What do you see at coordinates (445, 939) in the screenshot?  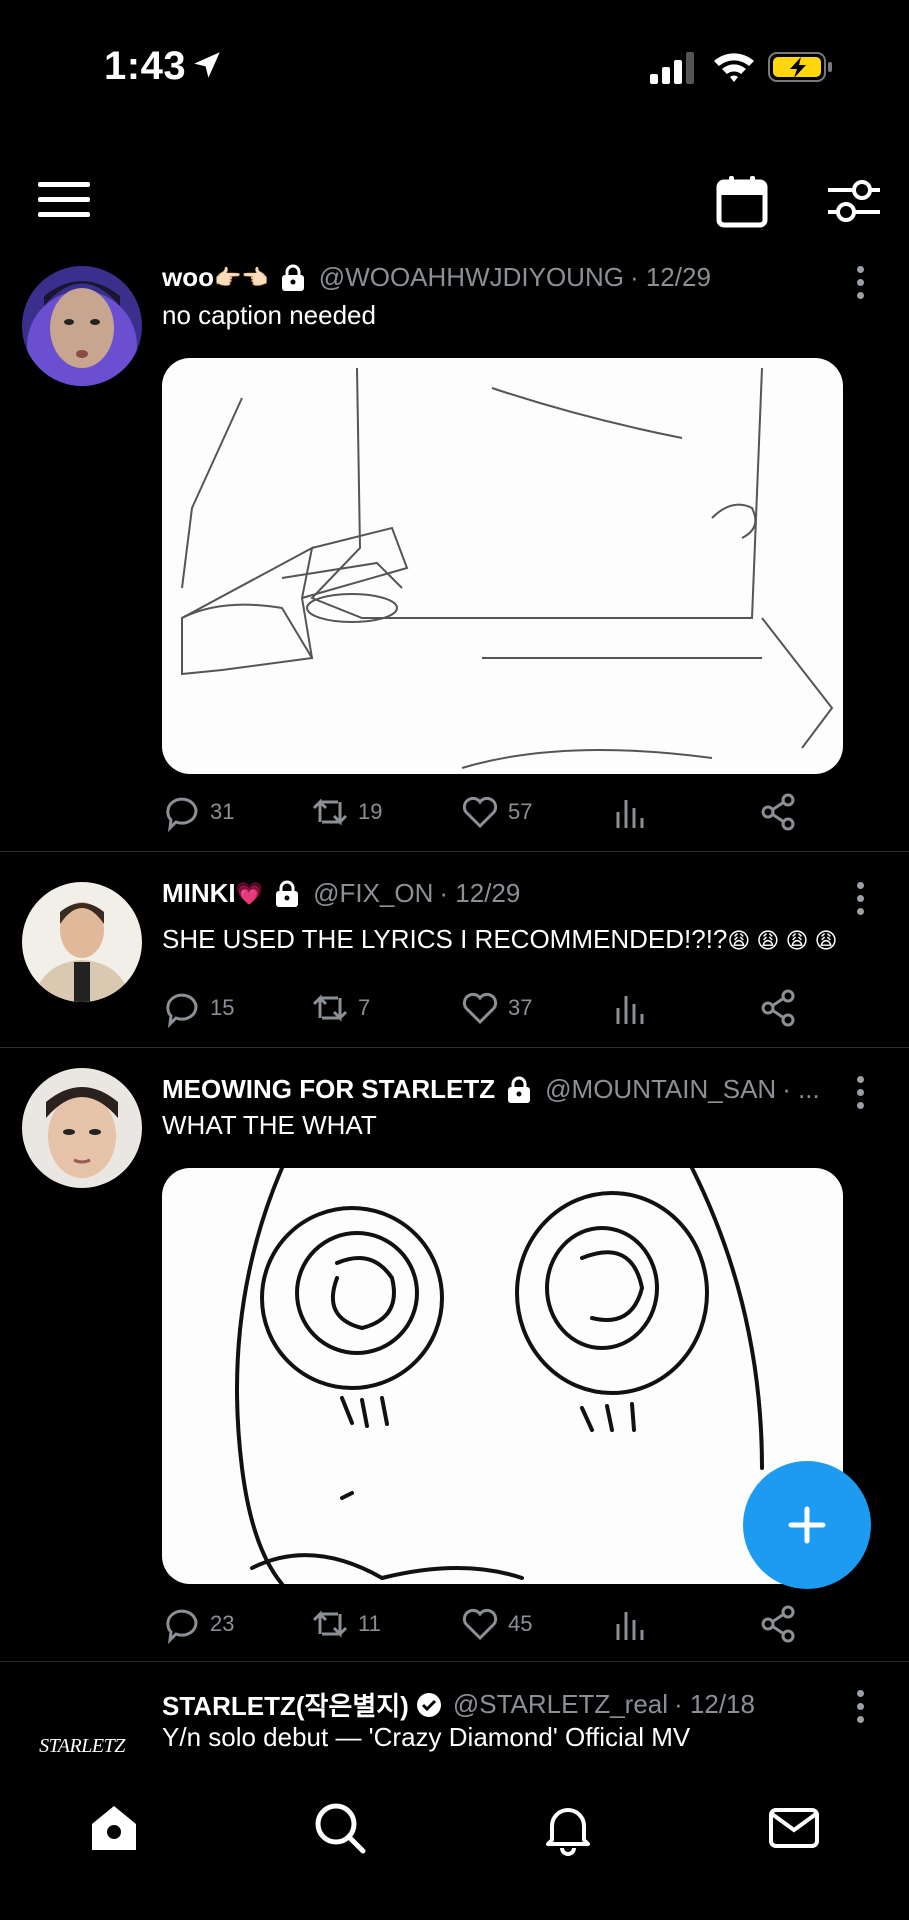 I see `tweet-text: SHE USED THE LYRICS I RECOMMENDED!?!?` at bounding box center [445, 939].